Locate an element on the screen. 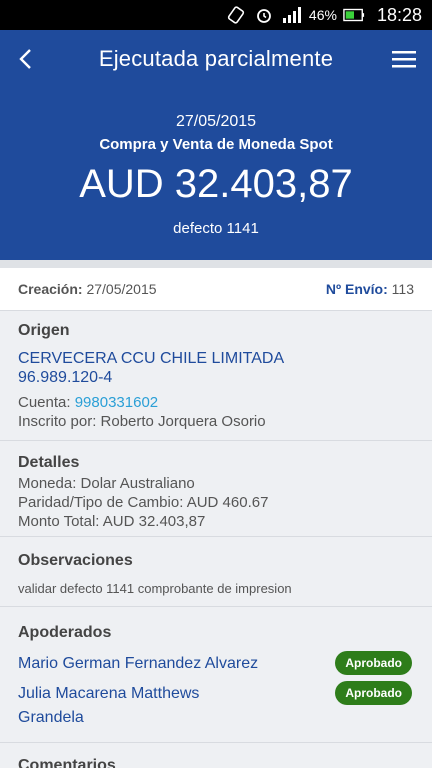 This screenshot has height=768, width=432. signal-icon is located at coordinates (292, 15).